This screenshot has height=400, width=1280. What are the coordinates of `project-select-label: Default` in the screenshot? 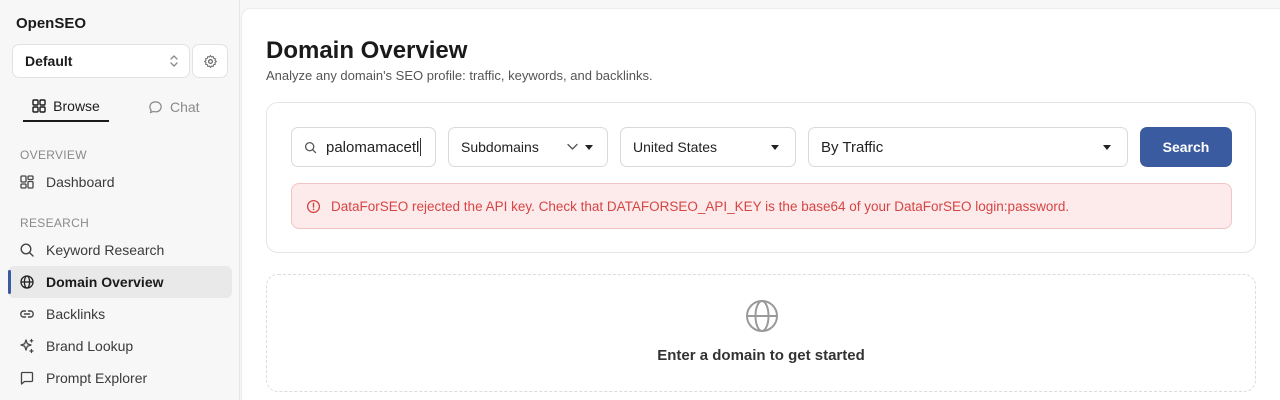 It's located at (49, 61).